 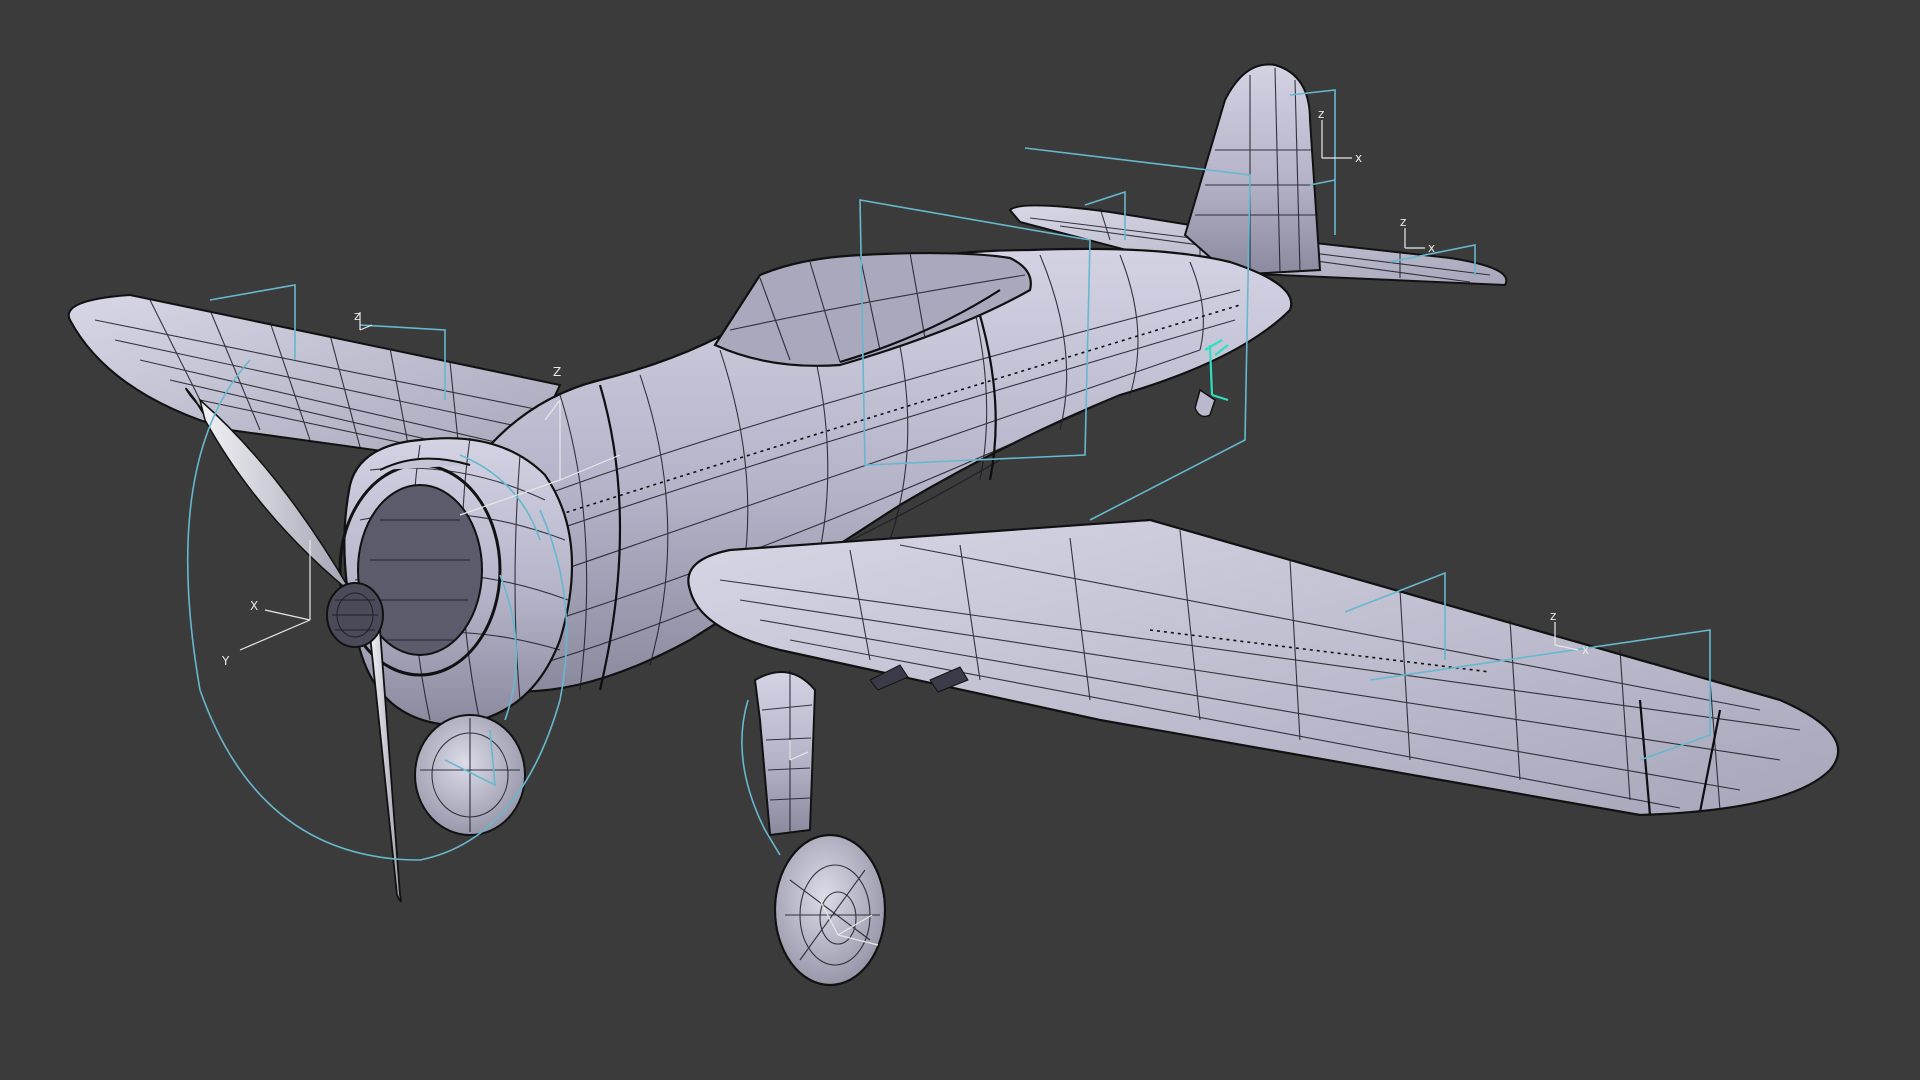 I want to click on main-landing-gear, so click(x=814, y=828).